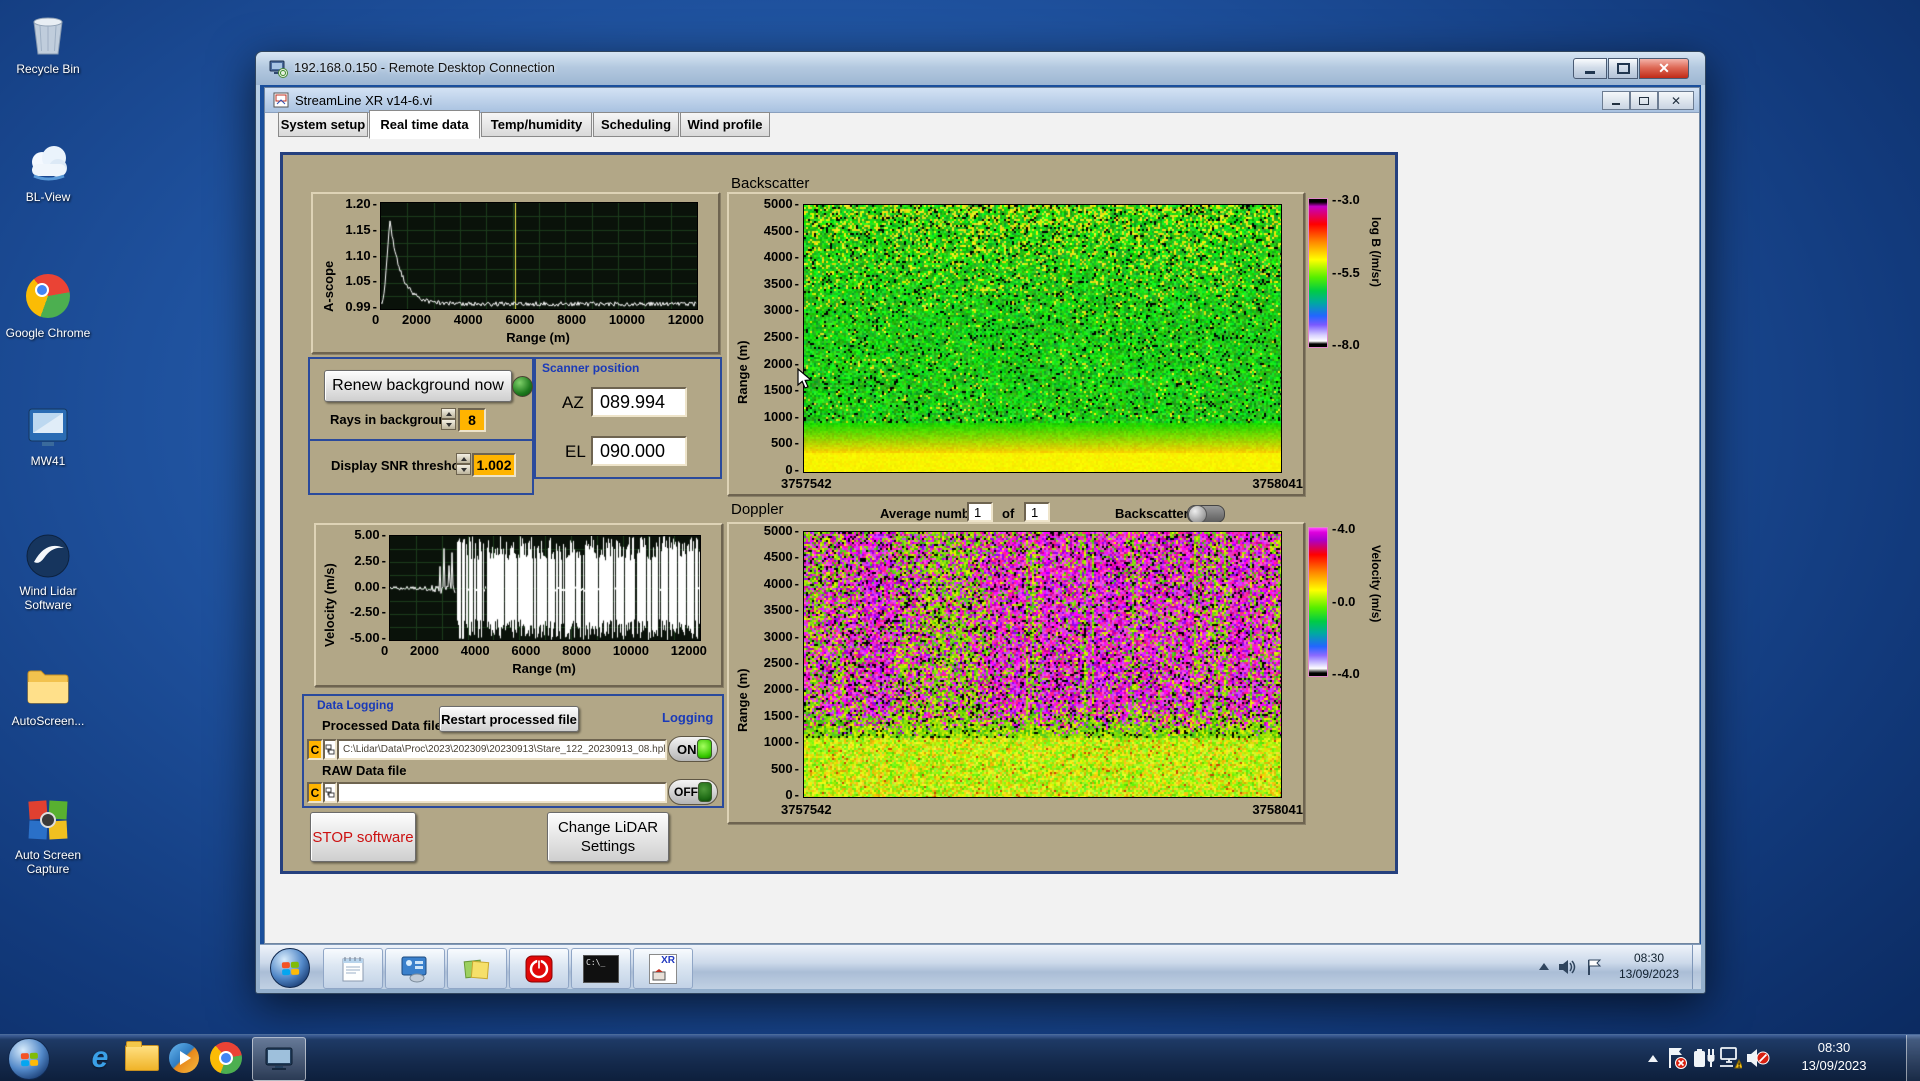 The image size is (1920, 1081). I want to click on snr-spinner, so click(463, 465).